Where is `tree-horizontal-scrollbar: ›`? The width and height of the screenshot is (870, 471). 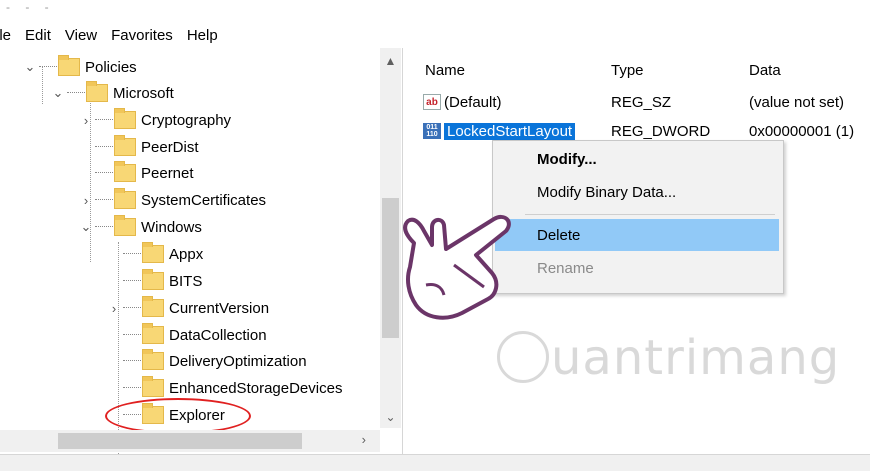 tree-horizontal-scrollbar: › is located at coordinates (190, 441).